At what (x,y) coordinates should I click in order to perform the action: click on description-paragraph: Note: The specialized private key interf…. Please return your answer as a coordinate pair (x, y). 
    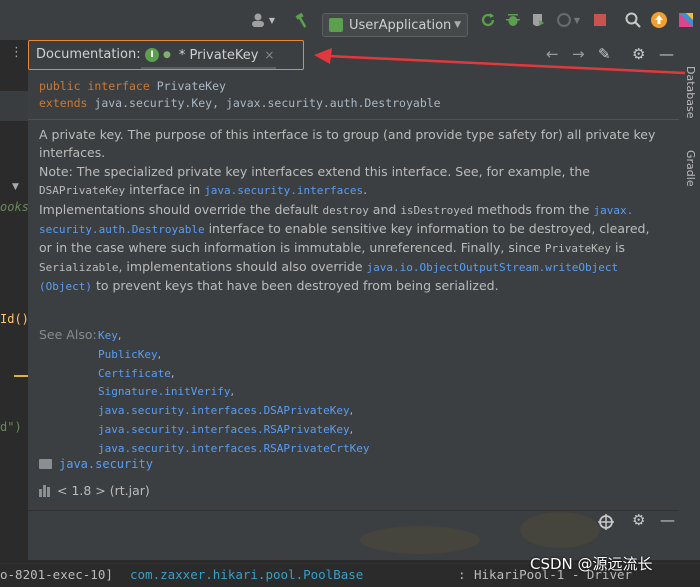
    Looking at the image, I should click on (351, 181).